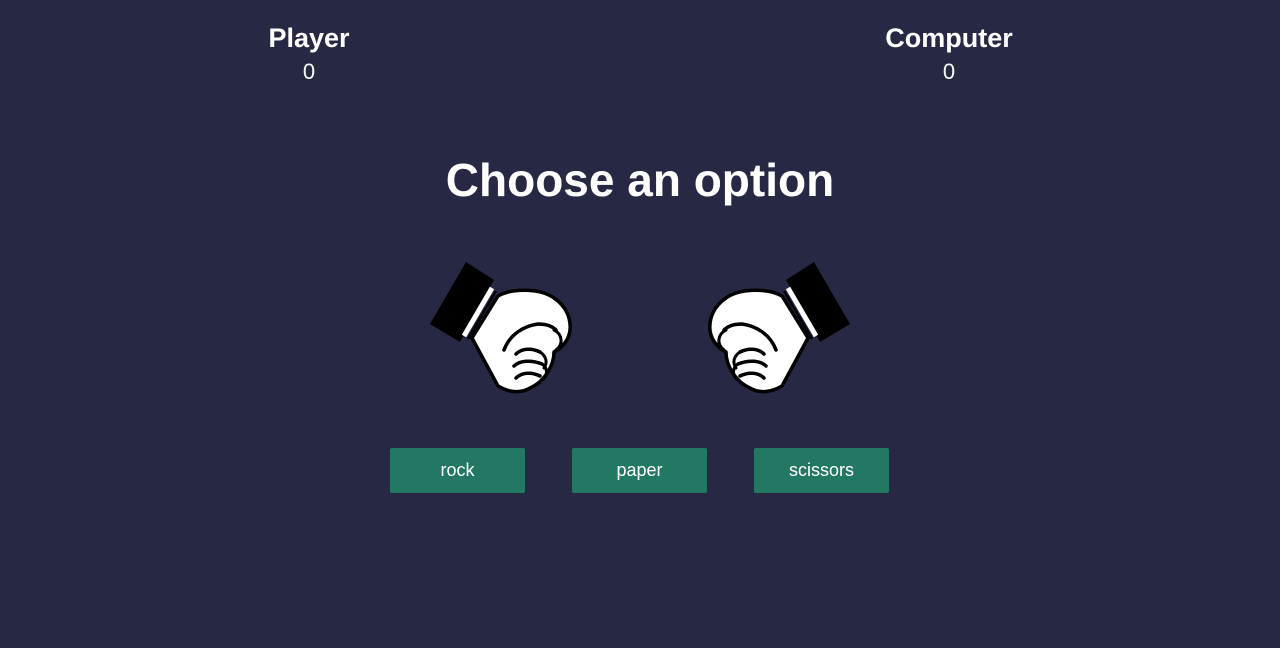 This screenshot has width=1280, height=648. What do you see at coordinates (639, 470) in the screenshot?
I see `paper-button: paper` at bounding box center [639, 470].